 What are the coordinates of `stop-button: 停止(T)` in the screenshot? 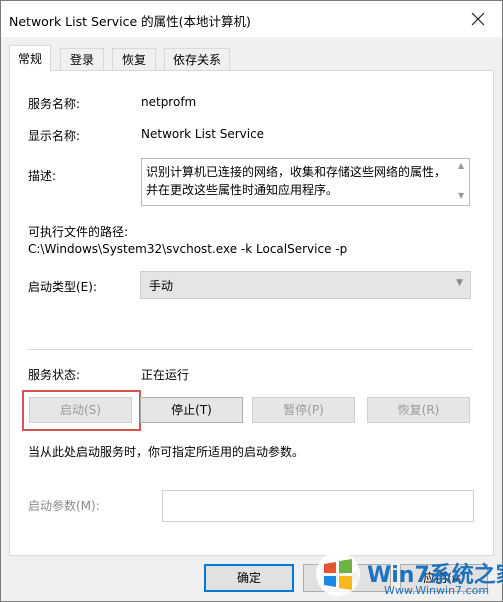 It's located at (191, 410).